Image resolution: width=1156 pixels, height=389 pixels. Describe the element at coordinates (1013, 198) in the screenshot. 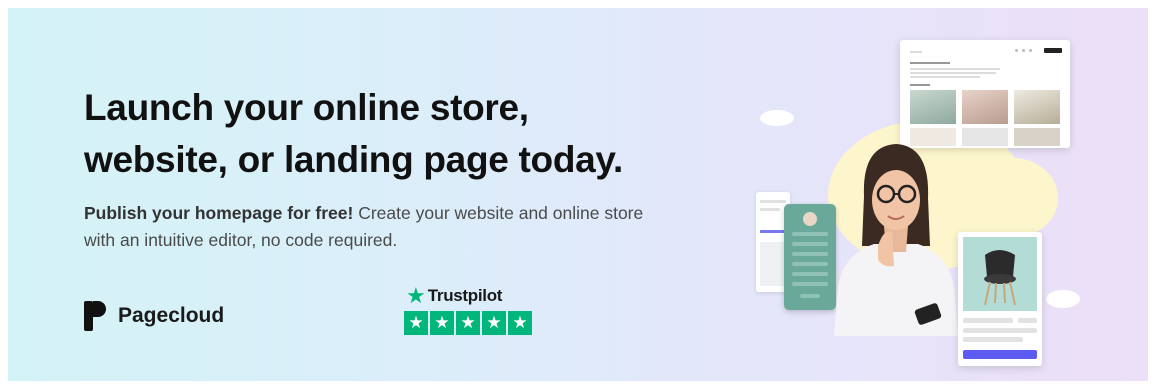

I see `yellow-cloud-puff` at that location.